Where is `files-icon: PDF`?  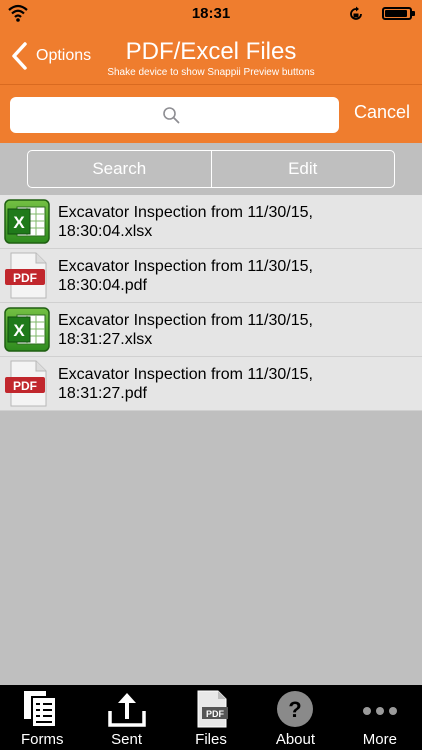 files-icon: PDF is located at coordinates (213, 709).